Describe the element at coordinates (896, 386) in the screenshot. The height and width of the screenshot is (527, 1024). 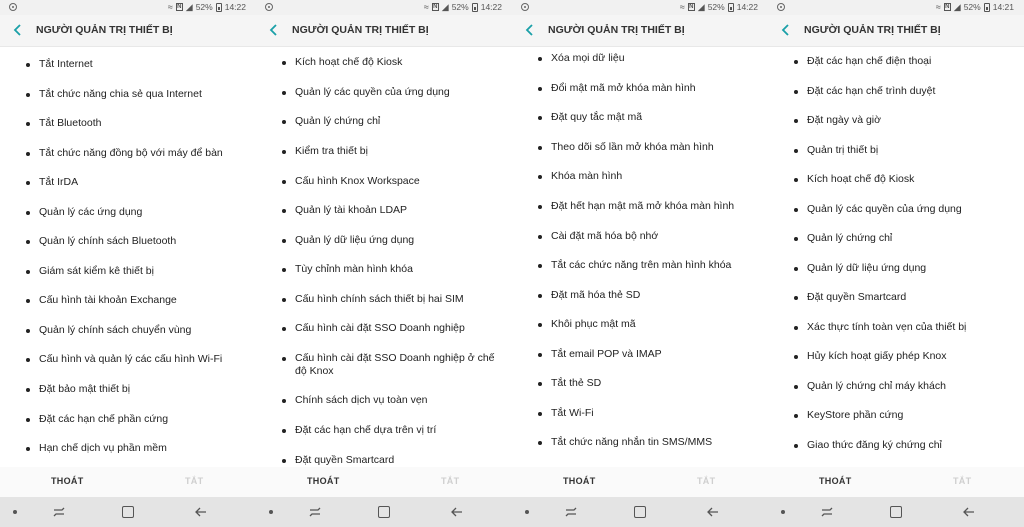
I see `permission-list-item: Quản lý chứng chỉ máy khách` at that location.